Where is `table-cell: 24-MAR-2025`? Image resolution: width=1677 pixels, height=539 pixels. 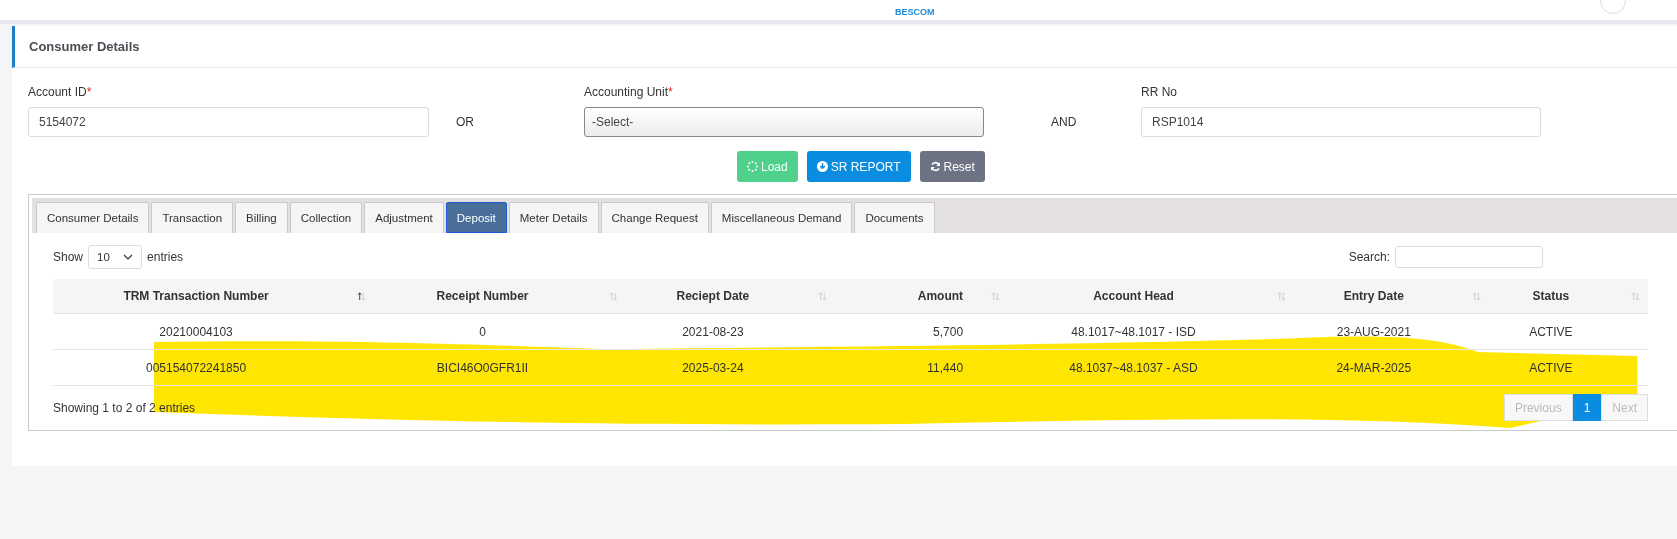 table-cell: 24-MAR-2025 is located at coordinates (1391, 367).